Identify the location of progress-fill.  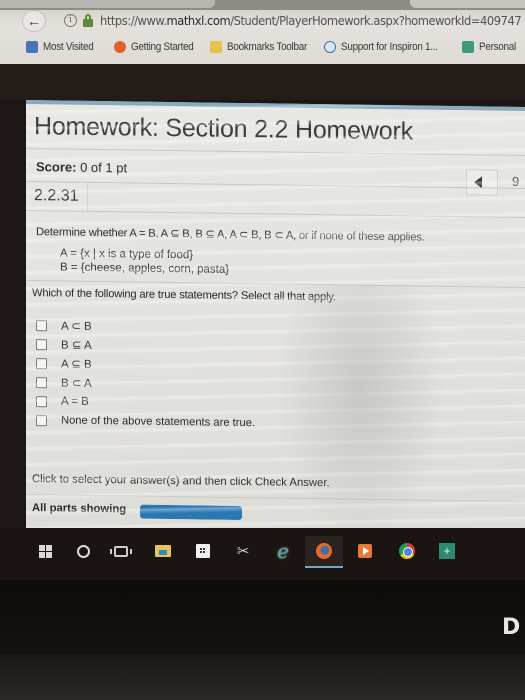
(191, 512).